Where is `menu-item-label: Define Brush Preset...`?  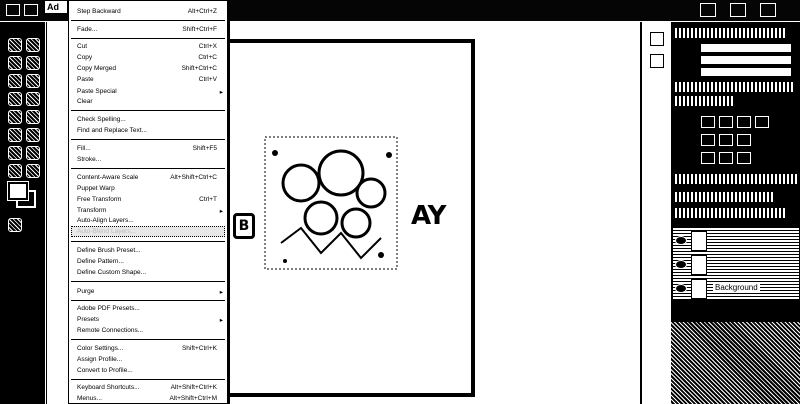
menu-item-label: Define Brush Preset... is located at coordinates (109, 250).